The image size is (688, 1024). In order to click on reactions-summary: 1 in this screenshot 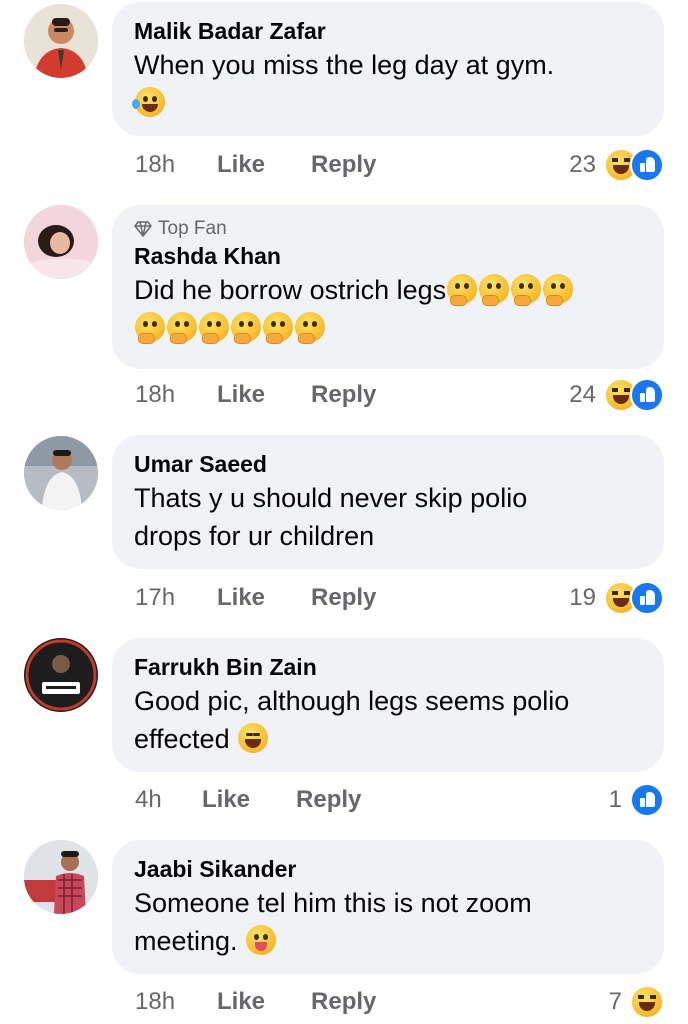, I will do `click(636, 800)`.